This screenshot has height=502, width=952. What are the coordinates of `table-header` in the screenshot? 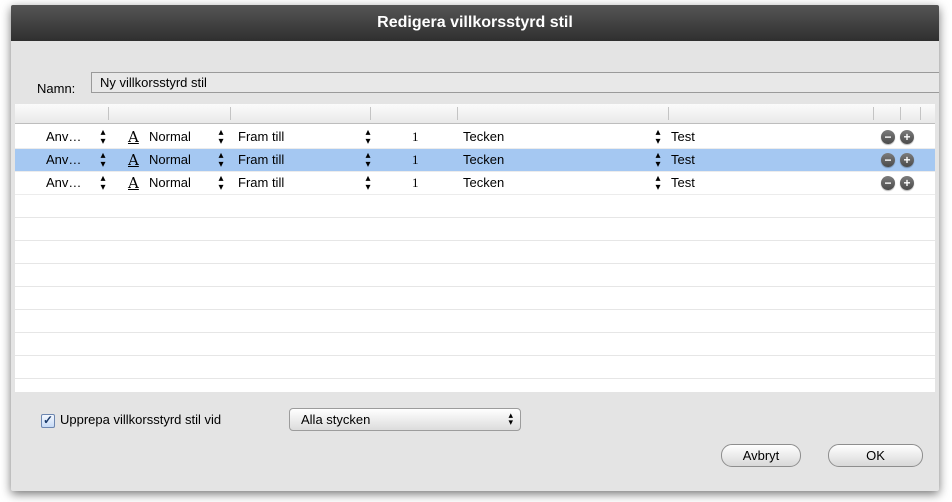 It's located at (475, 114).